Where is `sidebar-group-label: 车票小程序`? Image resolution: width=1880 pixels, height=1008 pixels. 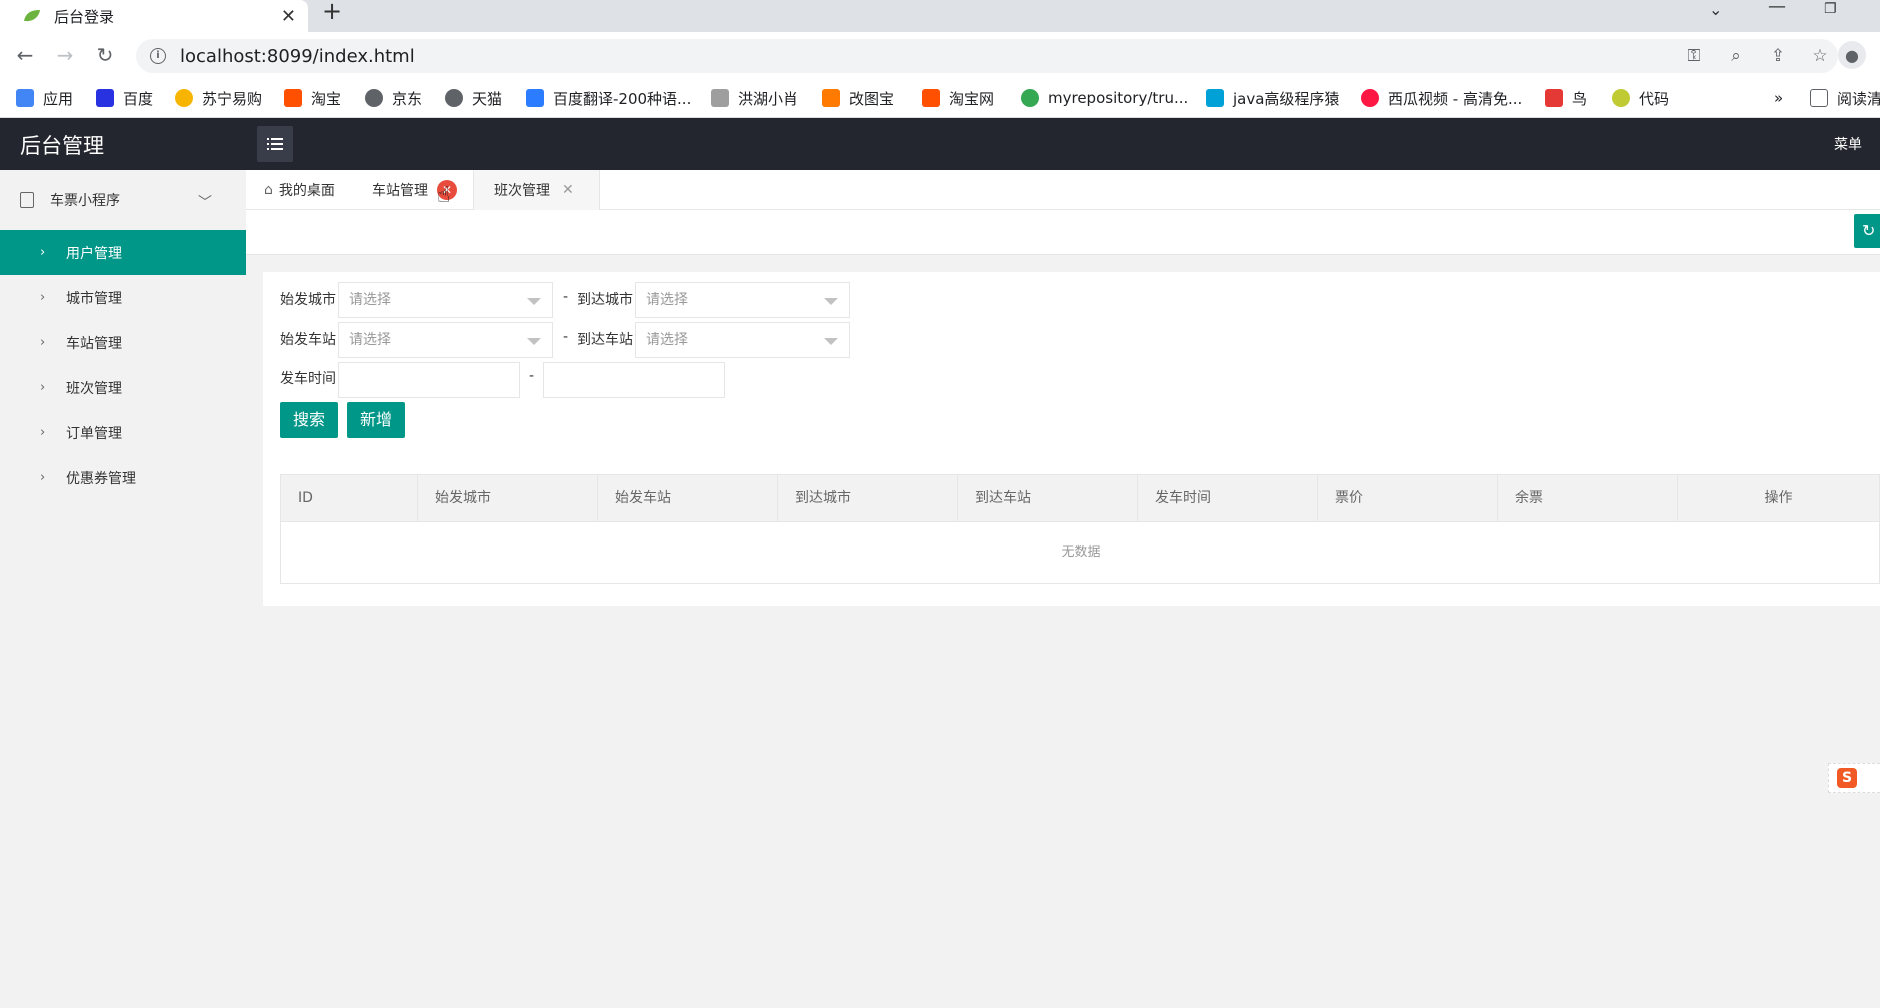 sidebar-group-label: 车票小程序 is located at coordinates (85, 201).